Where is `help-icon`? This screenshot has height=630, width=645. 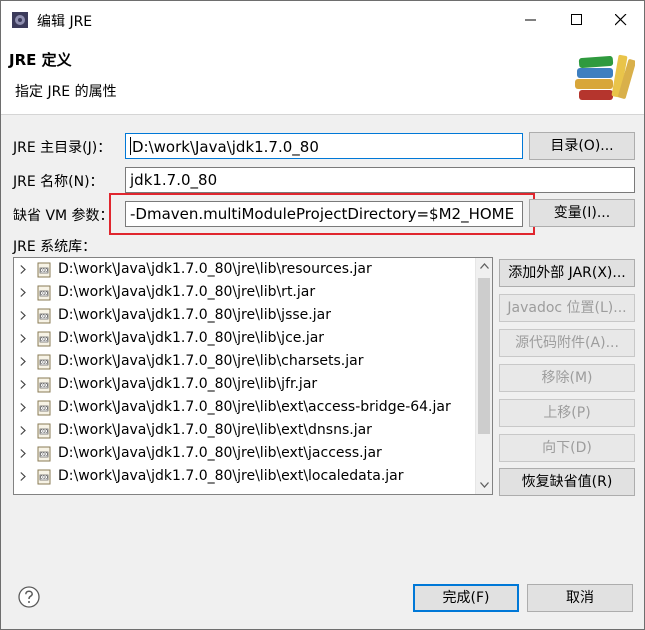
help-icon is located at coordinates (29, 597).